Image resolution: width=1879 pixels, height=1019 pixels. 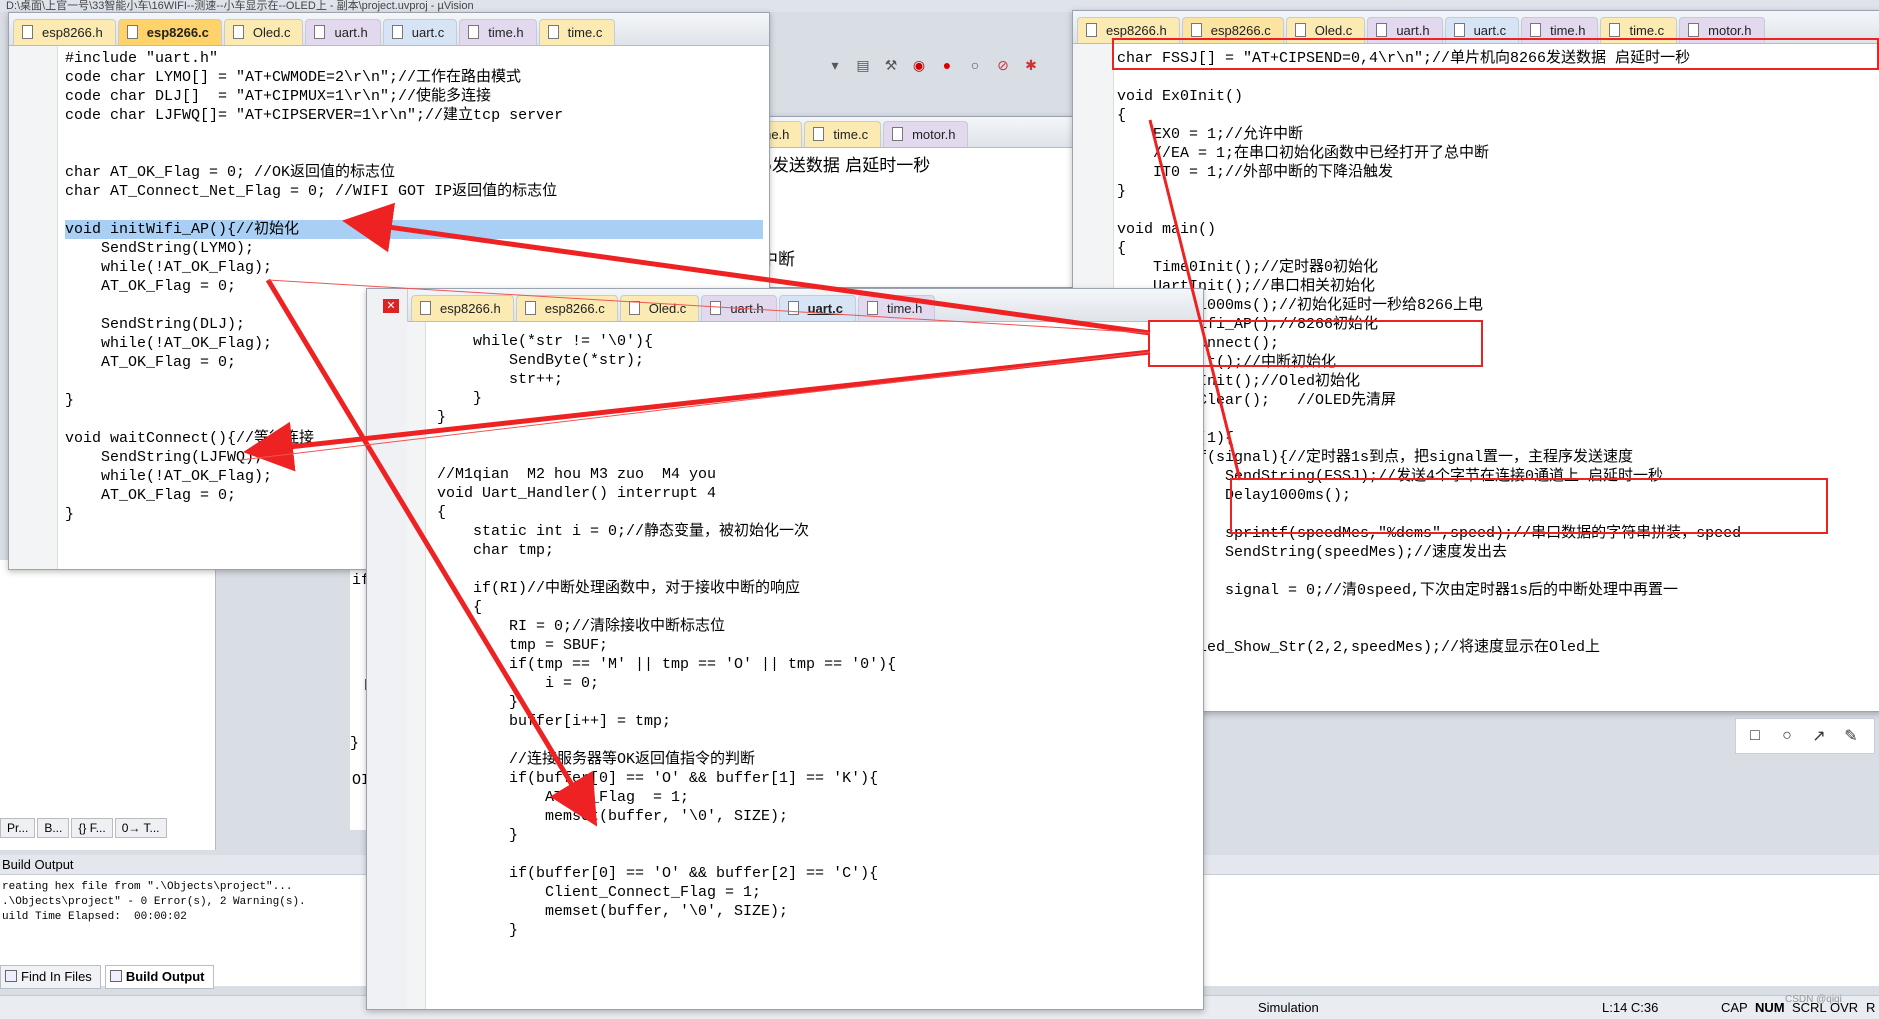 I want to click on pen-tool-icon: ✎, so click(x=1851, y=736).